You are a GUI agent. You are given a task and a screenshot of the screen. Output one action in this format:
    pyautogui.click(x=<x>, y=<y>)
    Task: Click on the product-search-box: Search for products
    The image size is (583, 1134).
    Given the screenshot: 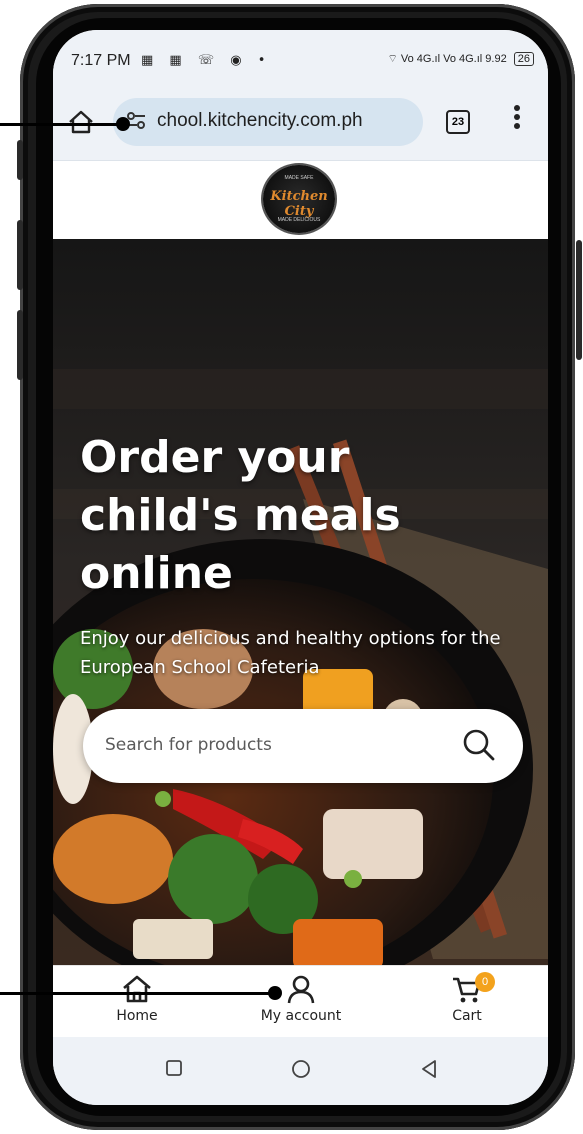 What is the action you would take?
    pyautogui.click(x=303, y=746)
    